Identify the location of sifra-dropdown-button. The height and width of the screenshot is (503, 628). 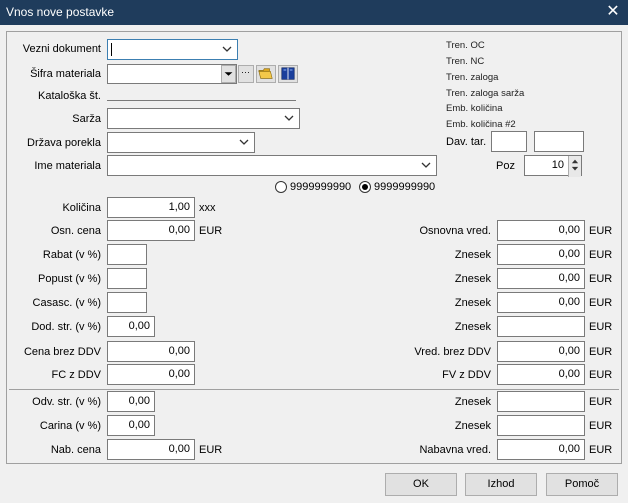
(228, 74).